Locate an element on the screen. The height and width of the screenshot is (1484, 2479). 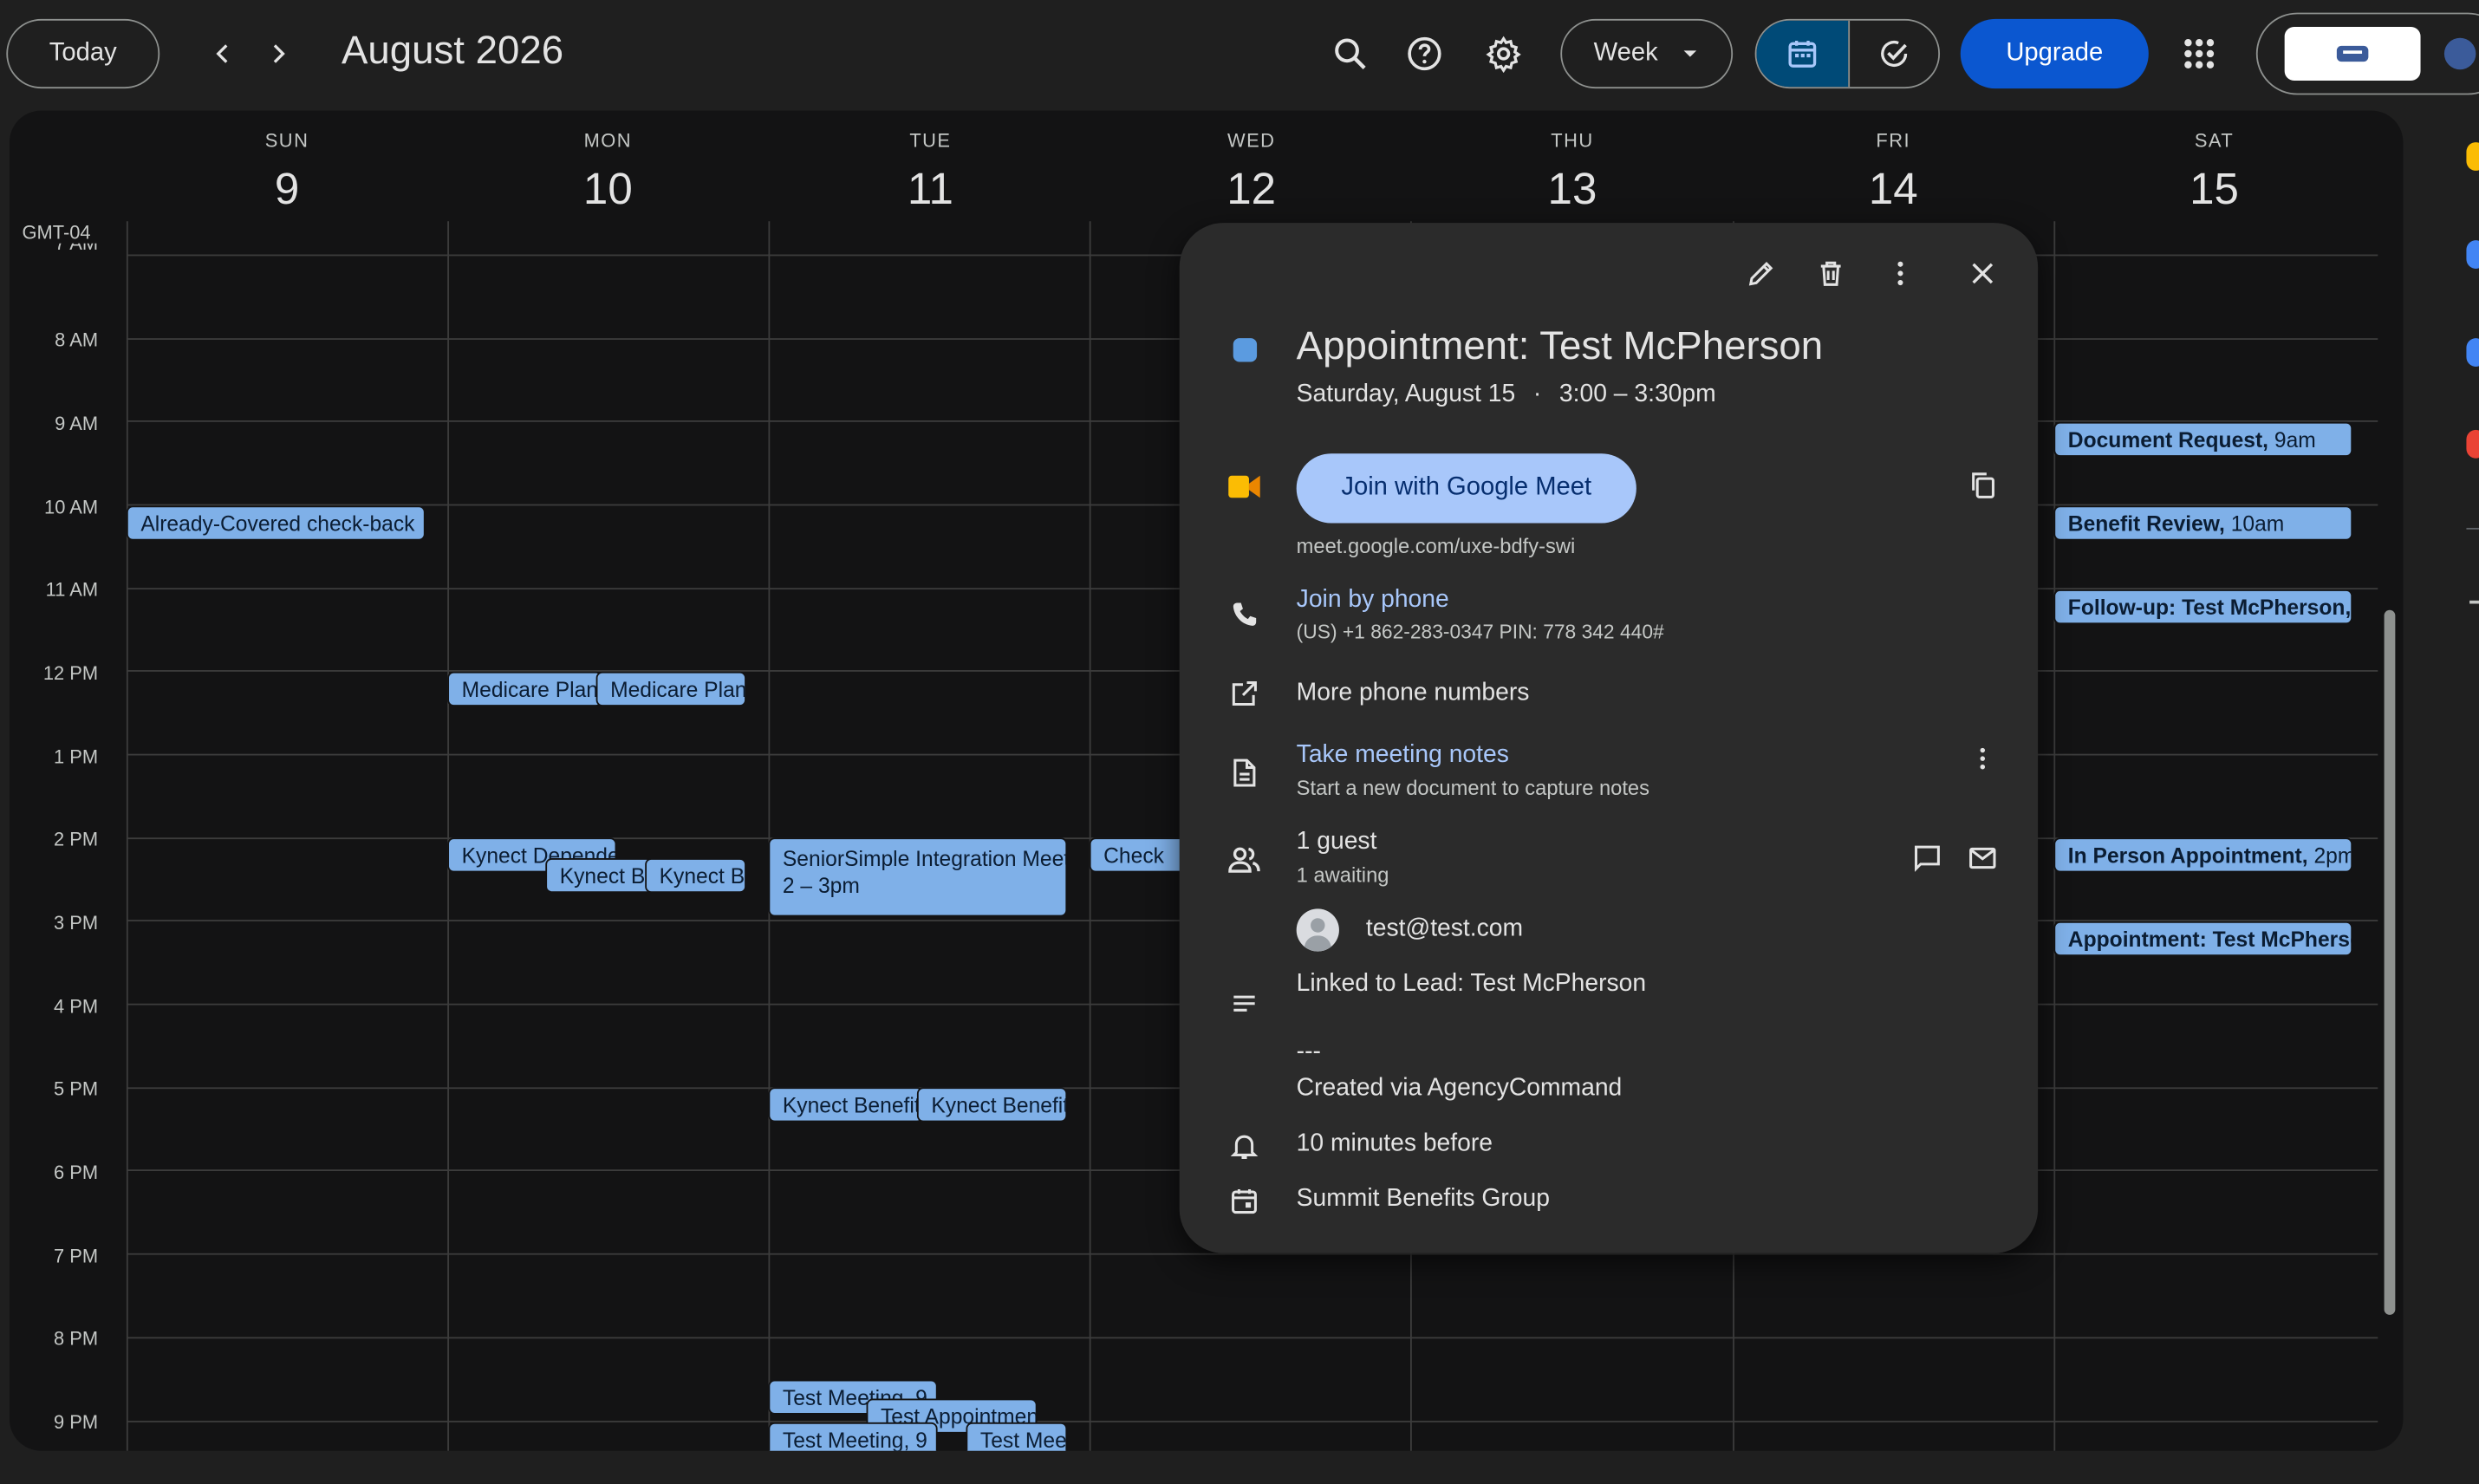
event-chip: SeniorSimple Integration Meeting 2 – 3pm is located at coordinates (918, 877).